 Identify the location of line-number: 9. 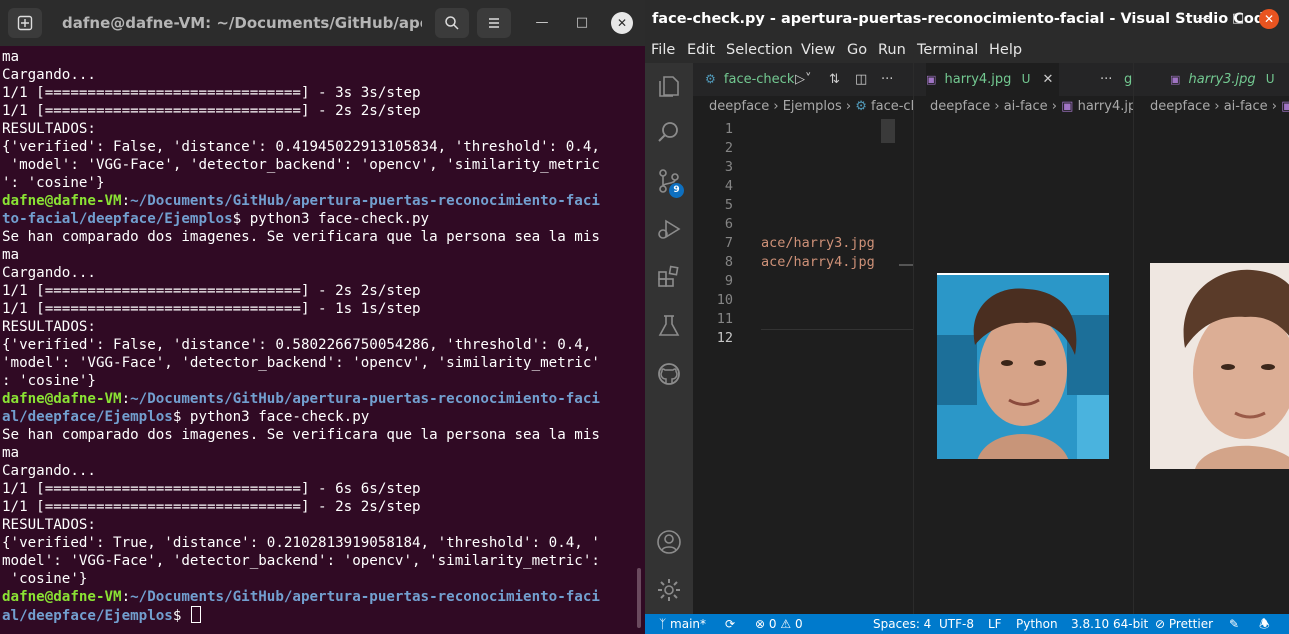
(728, 281).